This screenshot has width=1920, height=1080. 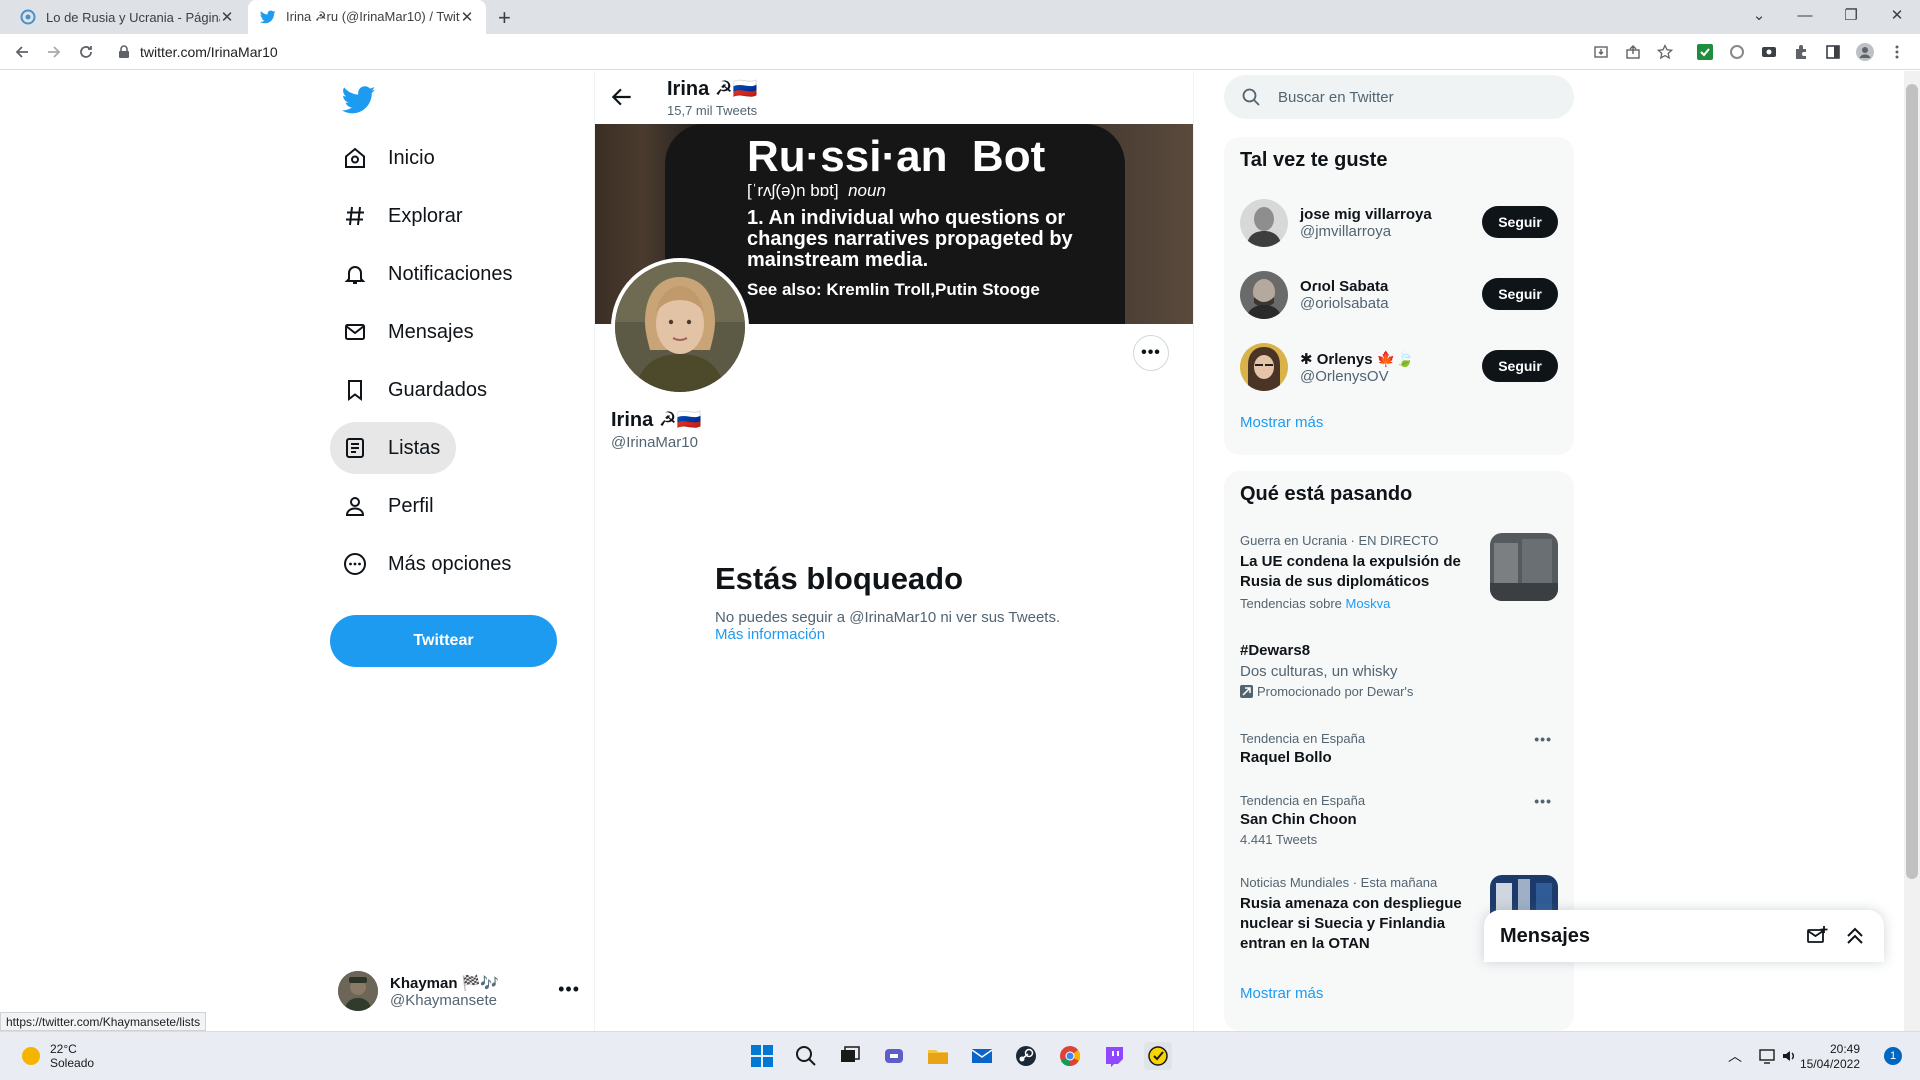 I want to click on back-arrow-icon, so click(x=622, y=97).